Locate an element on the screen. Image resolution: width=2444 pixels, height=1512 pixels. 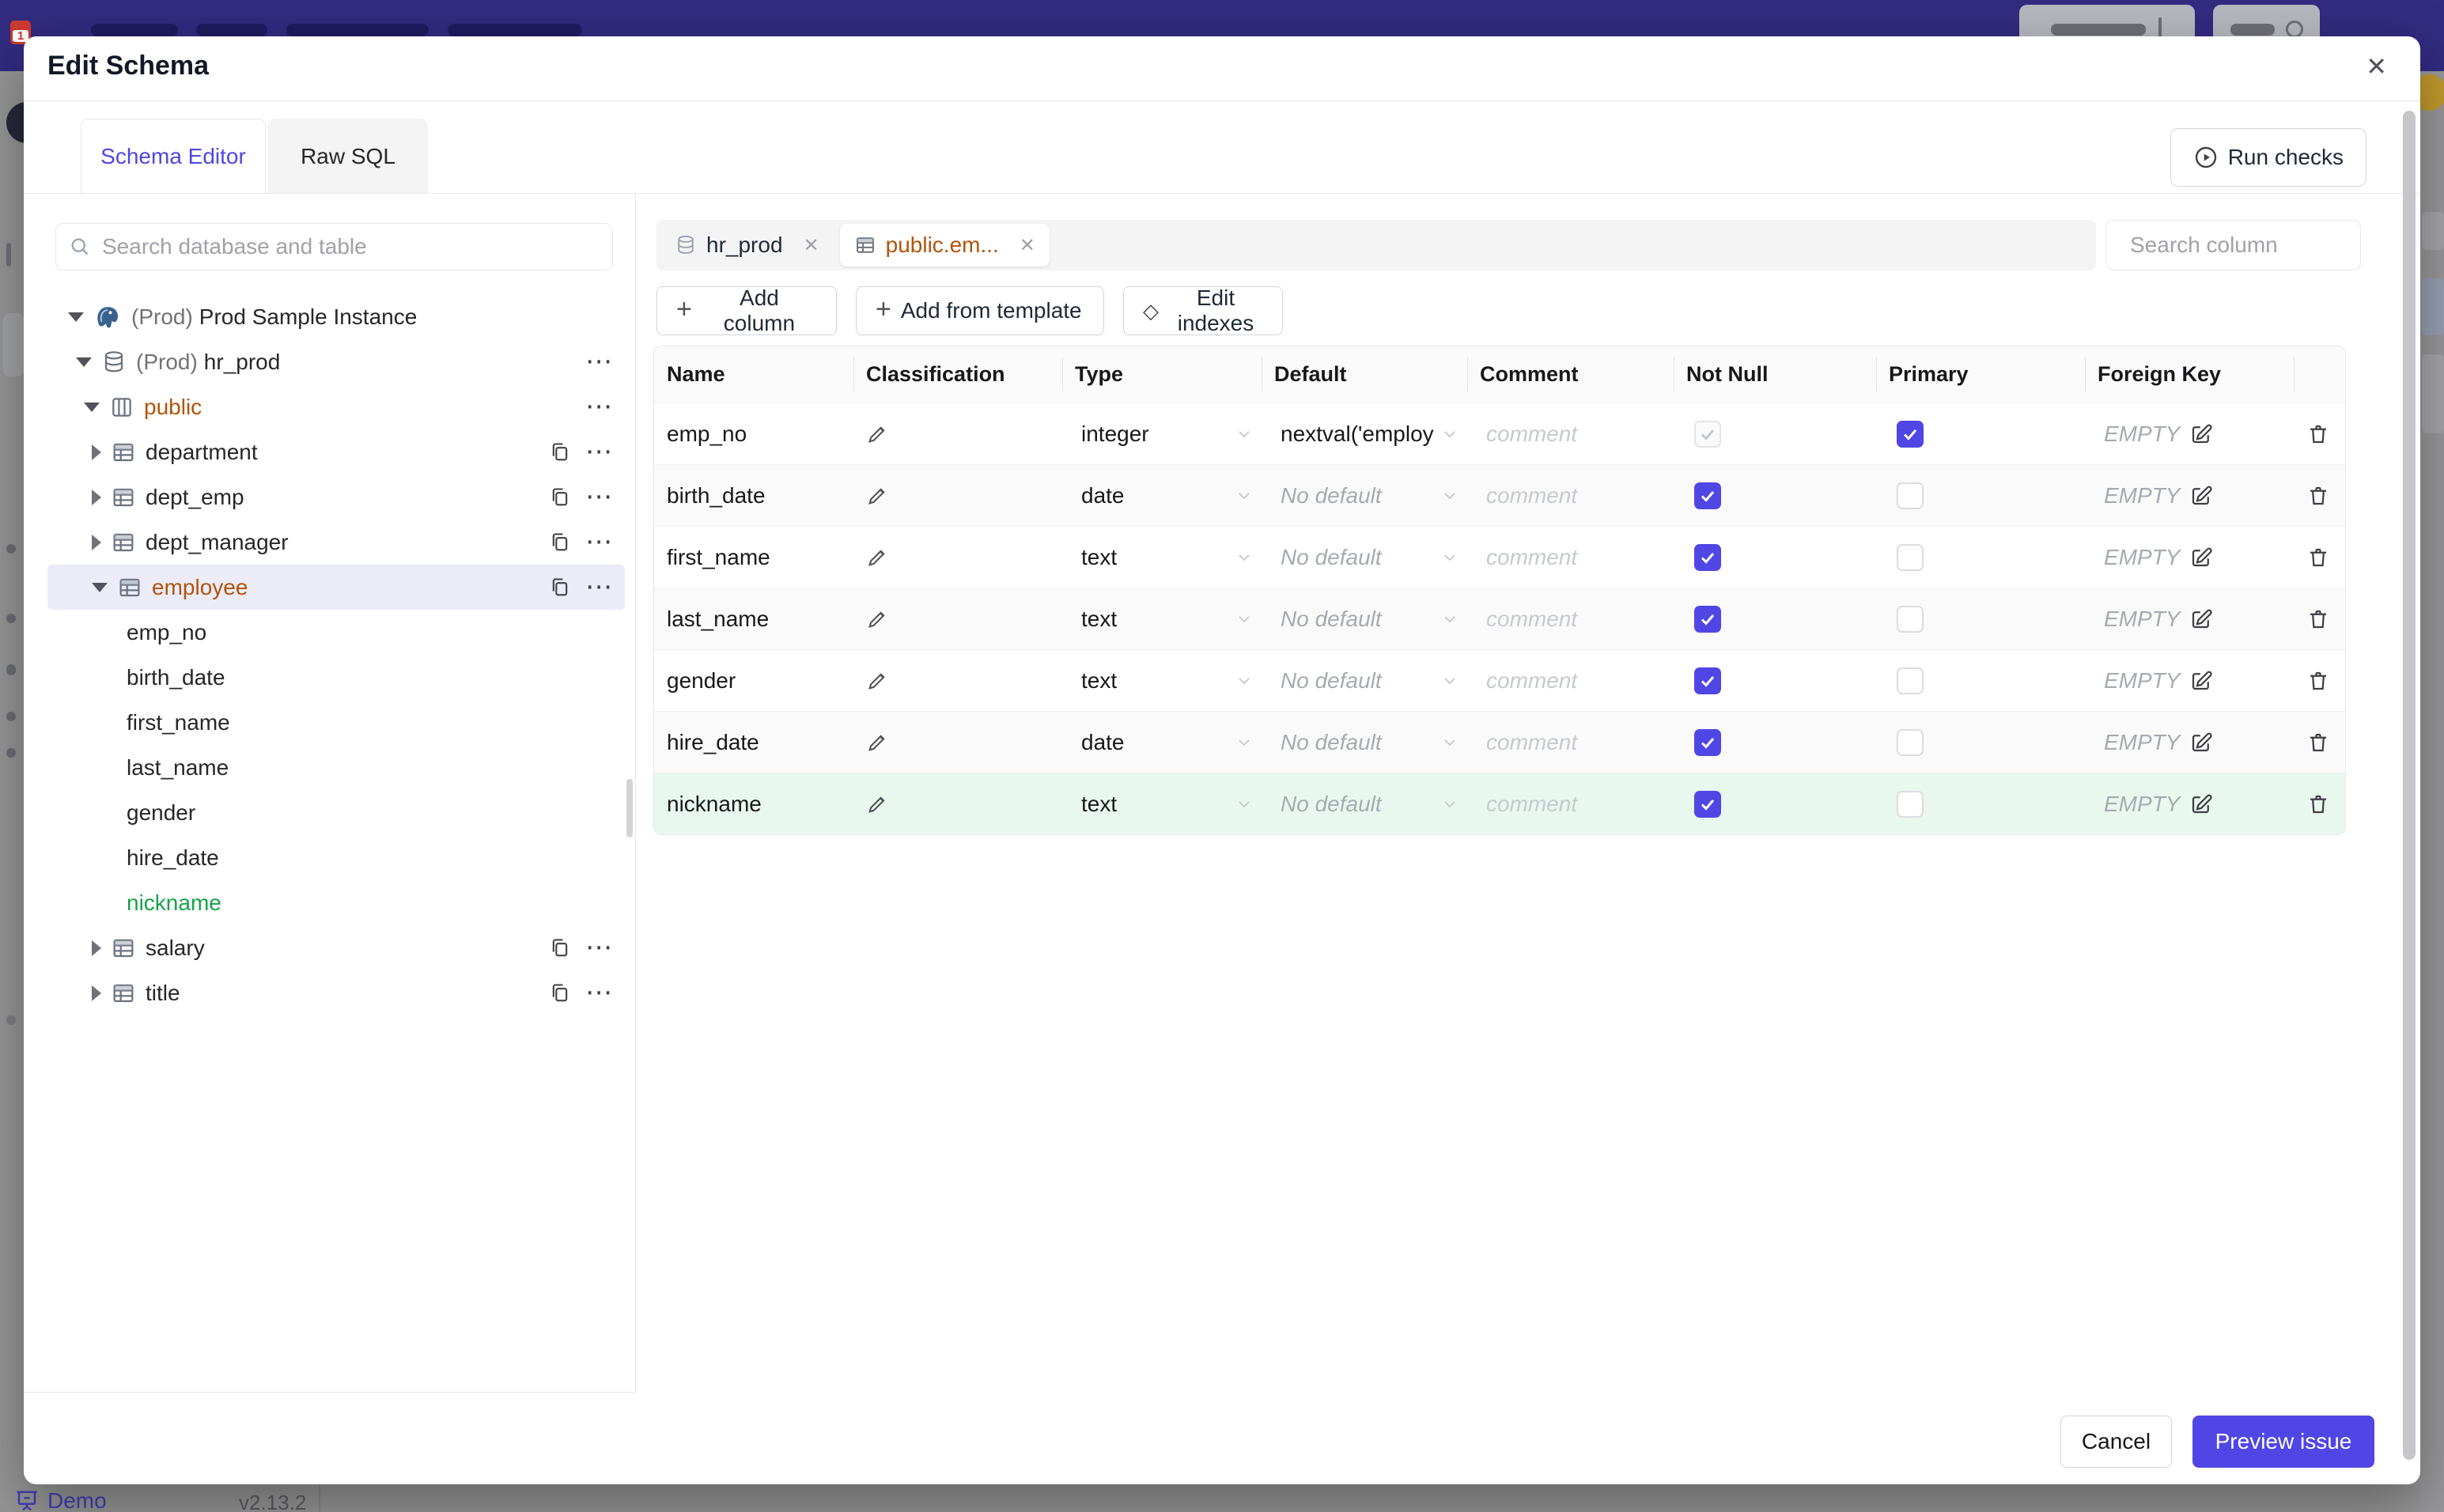
add-from-template-button: + Add from template is located at coordinates (980, 310).